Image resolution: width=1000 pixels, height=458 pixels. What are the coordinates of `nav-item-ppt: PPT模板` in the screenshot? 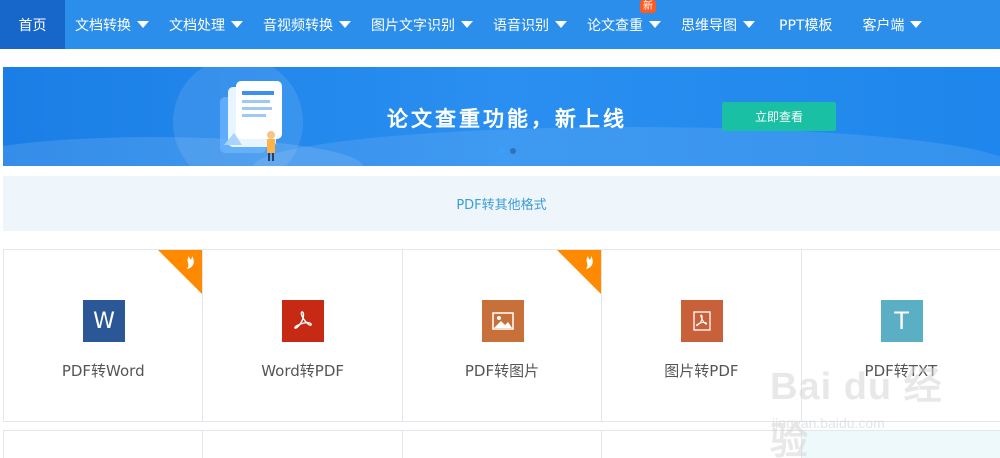 It's located at (803, 24).